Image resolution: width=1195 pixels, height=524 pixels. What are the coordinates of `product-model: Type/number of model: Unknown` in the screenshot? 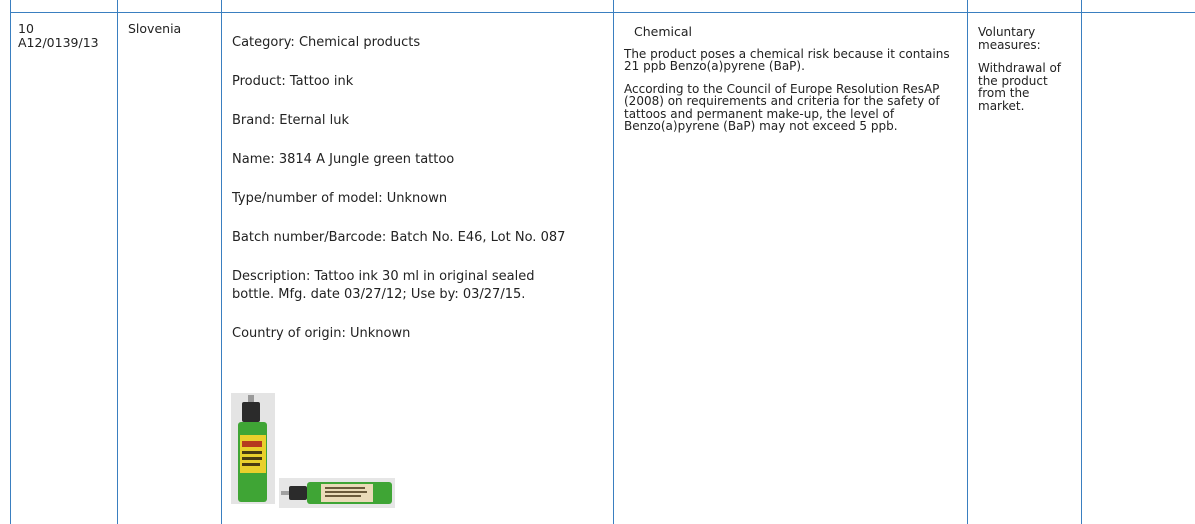 It's located at (340, 198).